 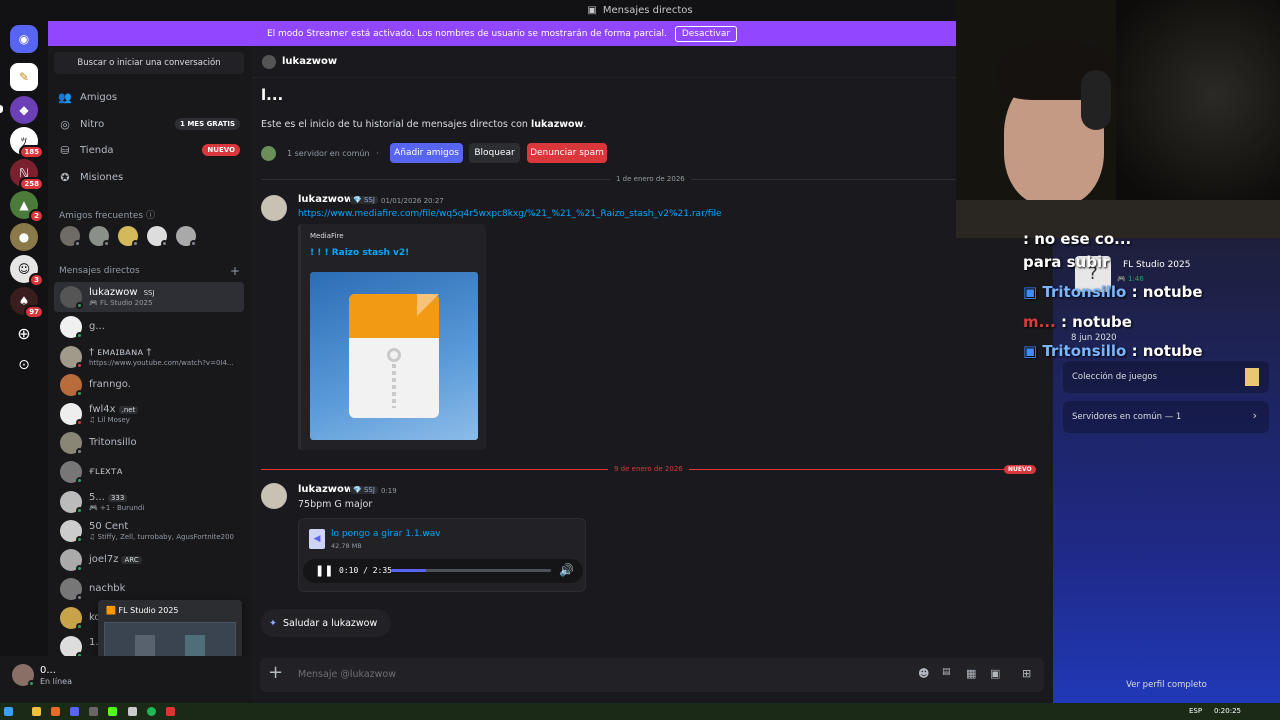 I want to click on info-icon: ⓘ, so click(x=150, y=216).